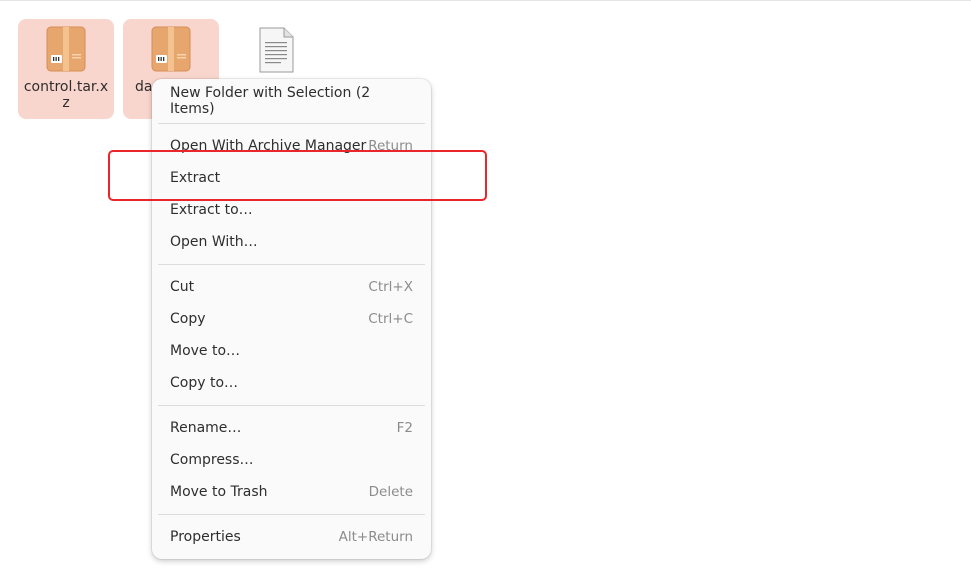  I want to click on menu-item-cut: Cut Ctrl+X, so click(291, 287).